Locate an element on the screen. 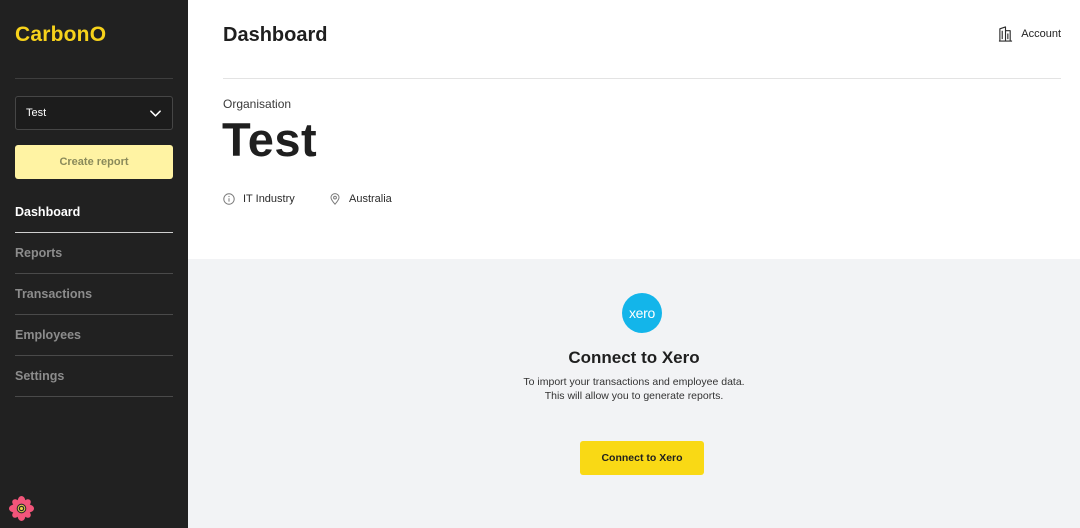  sidebar-divider is located at coordinates (94, 78).